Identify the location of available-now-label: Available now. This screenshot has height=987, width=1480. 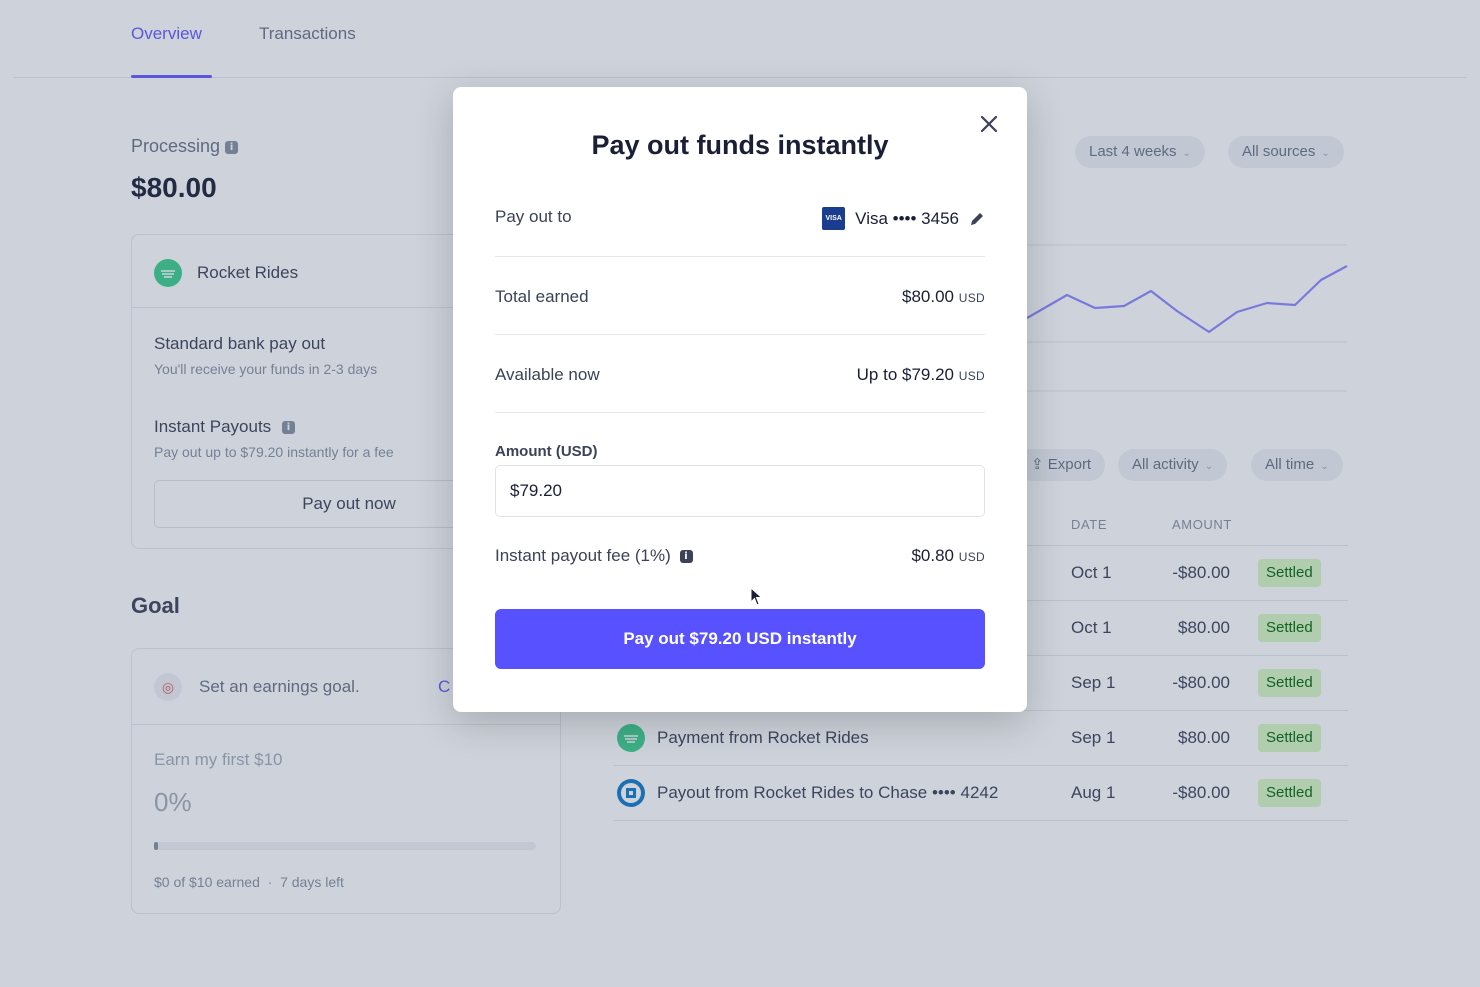
(547, 374).